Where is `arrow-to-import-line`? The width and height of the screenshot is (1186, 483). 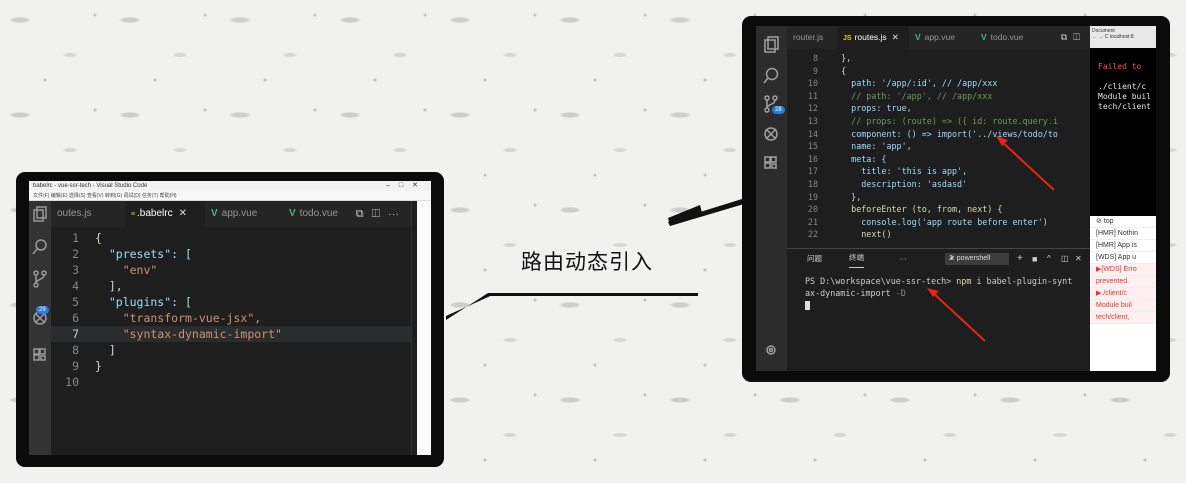
arrow-to-import-line is located at coordinates (1027, 165).